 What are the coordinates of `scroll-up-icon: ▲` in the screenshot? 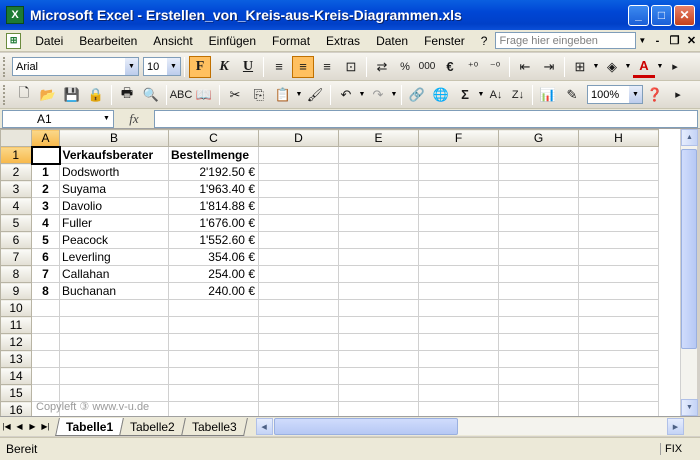 It's located at (689, 137).